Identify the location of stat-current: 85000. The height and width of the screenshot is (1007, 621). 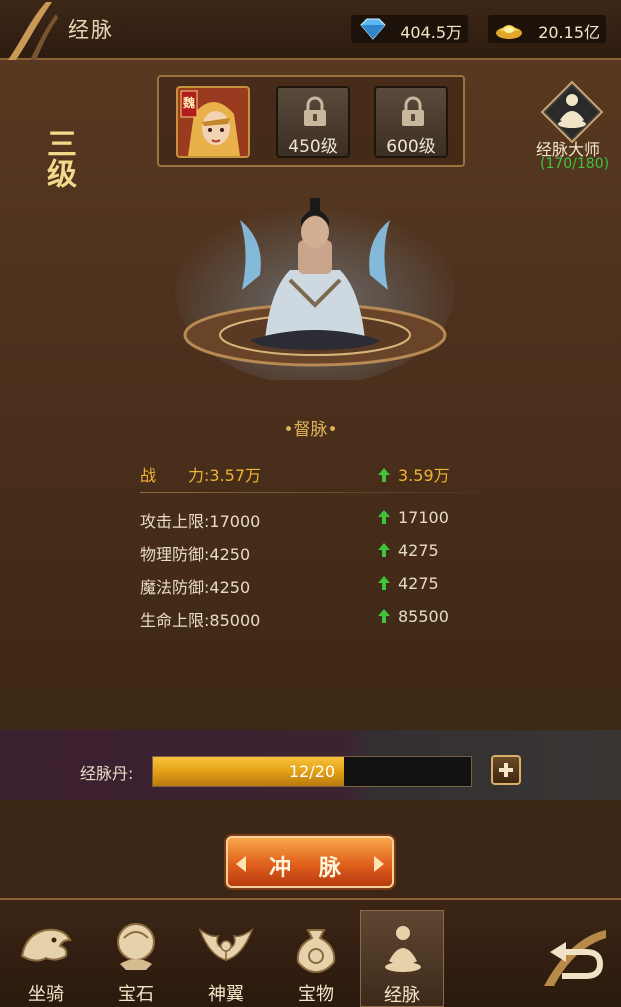
(235, 620).